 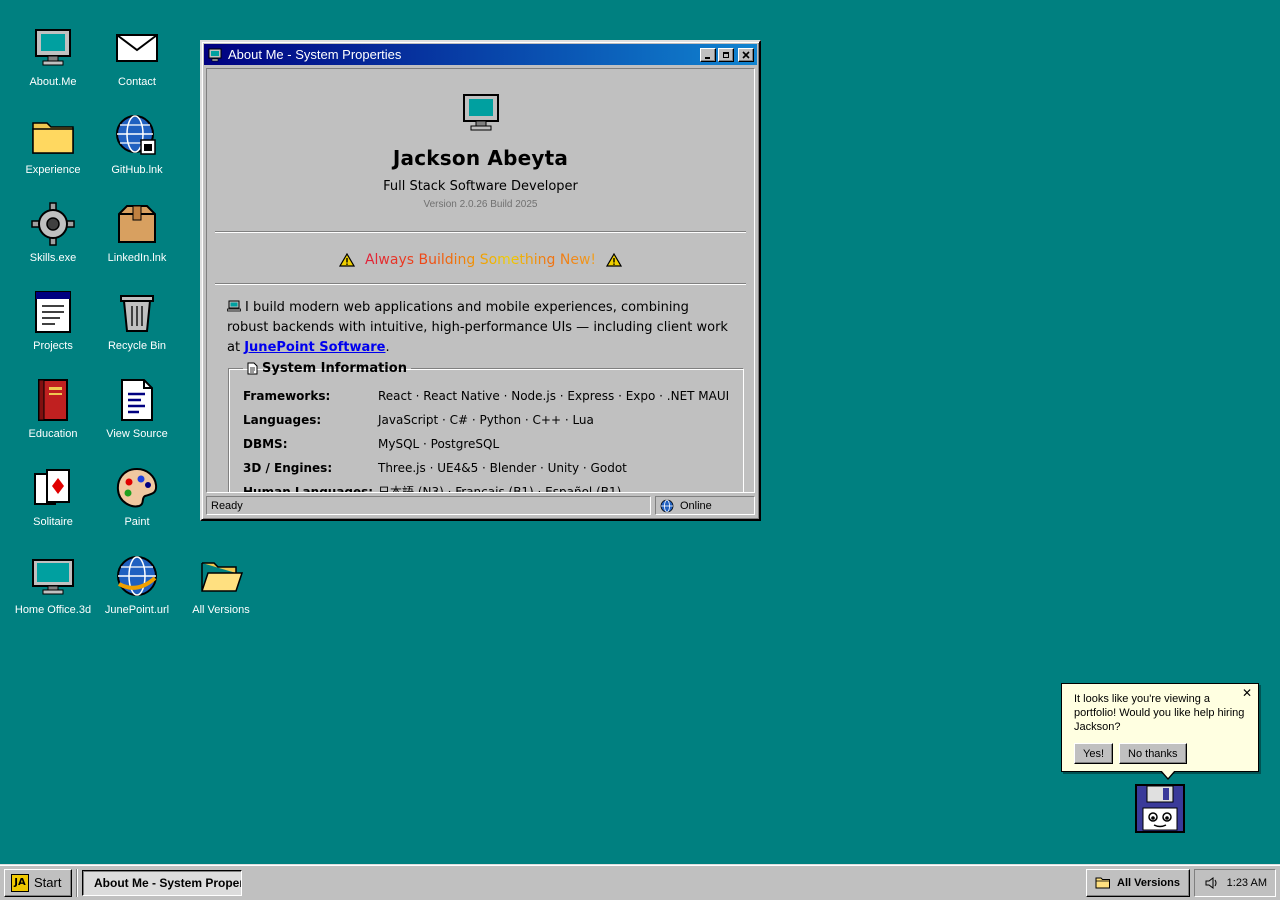 I want to click on desktop-icon-paint: Paint, so click(x=137, y=497).